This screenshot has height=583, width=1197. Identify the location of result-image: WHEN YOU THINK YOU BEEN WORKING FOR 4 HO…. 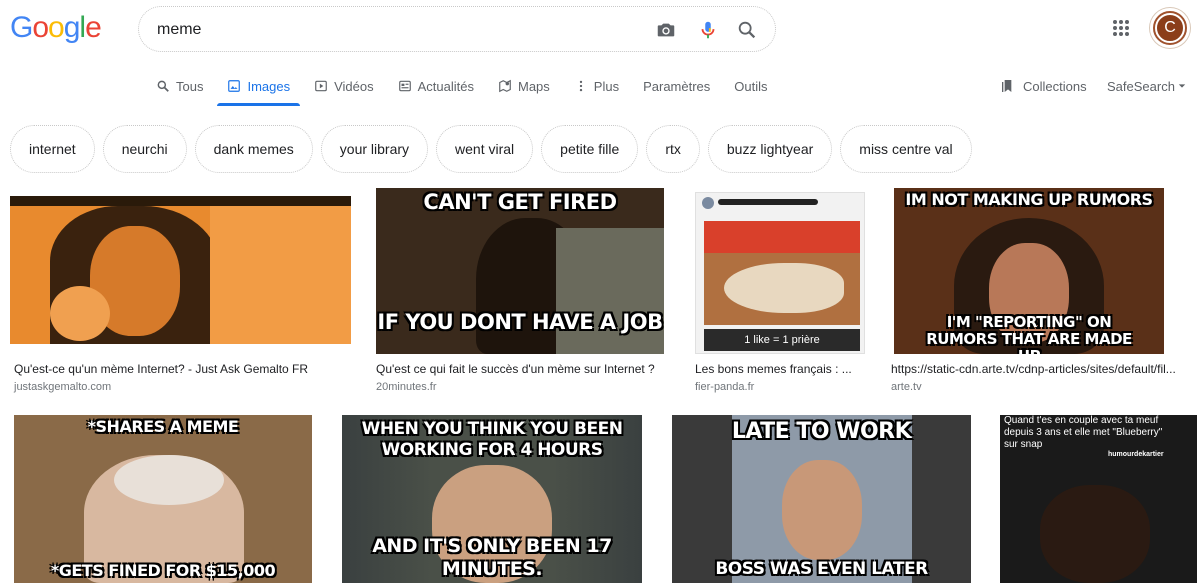
(492, 499).